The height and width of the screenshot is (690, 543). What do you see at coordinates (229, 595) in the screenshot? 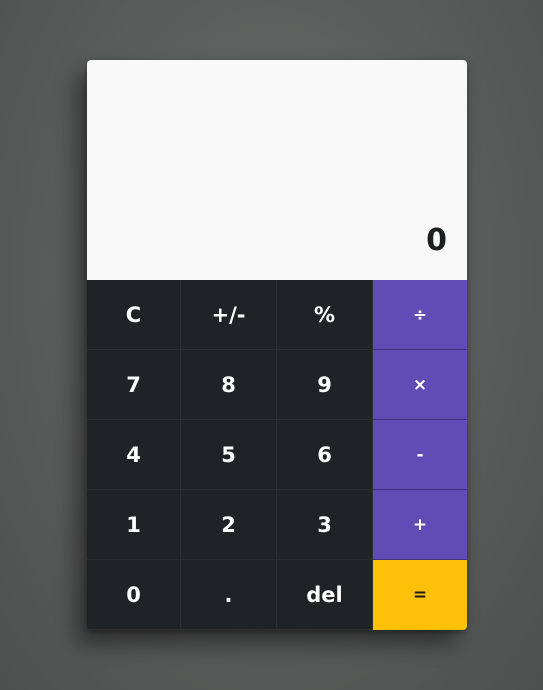
I see `decimal-button: .` at bounding box center [229, 595].